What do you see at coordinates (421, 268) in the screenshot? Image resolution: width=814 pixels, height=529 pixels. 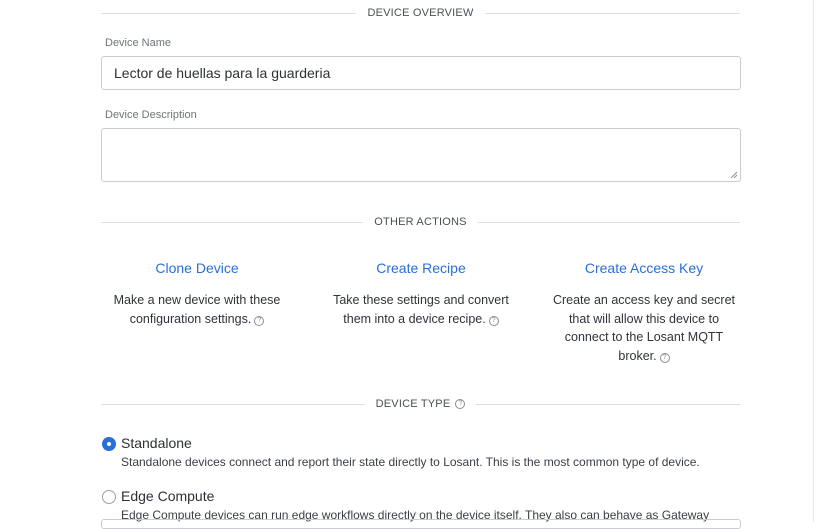 I see `create-recipe-link: Create Recipe` at bounding box center [421, 268].